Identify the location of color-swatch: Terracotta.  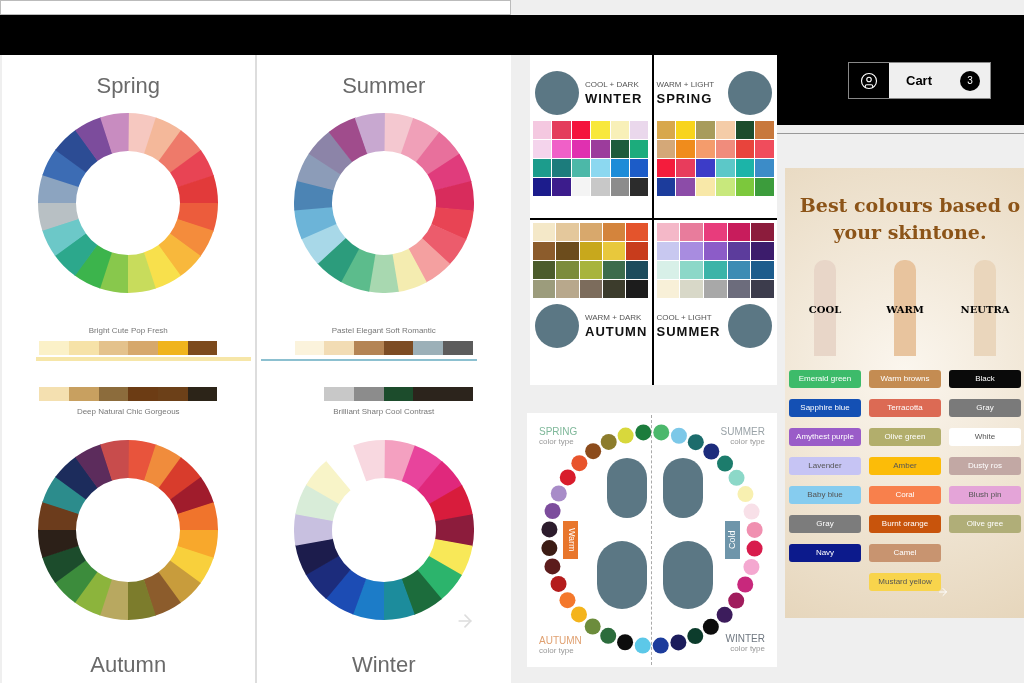
(905, 408).